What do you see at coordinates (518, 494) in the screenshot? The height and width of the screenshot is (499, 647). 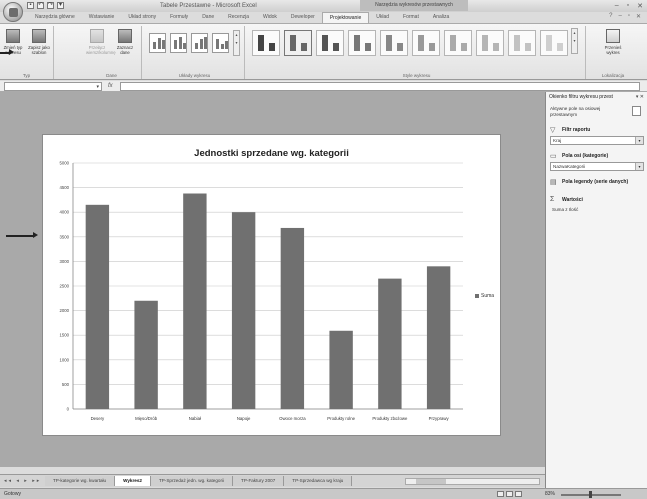 I see `page-break-view-icon` at bounding box center [518, 494].